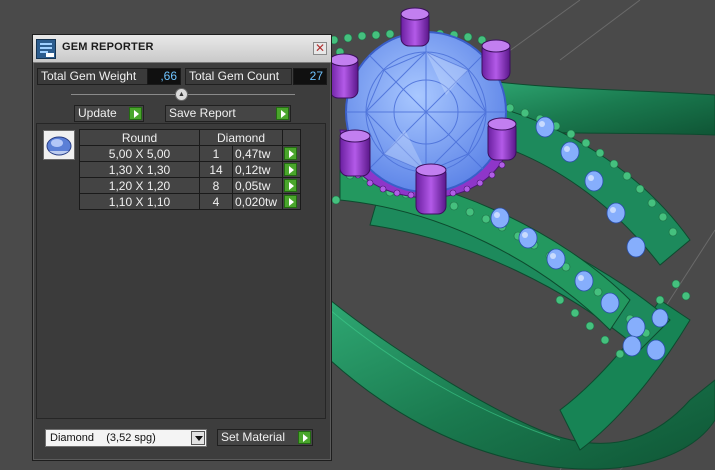 This screenshot has height=470, width=715. What do you see at coordinates (216, 201) in the screenshot?
I see `gem-count: 4` at bounding box center [216, 201].